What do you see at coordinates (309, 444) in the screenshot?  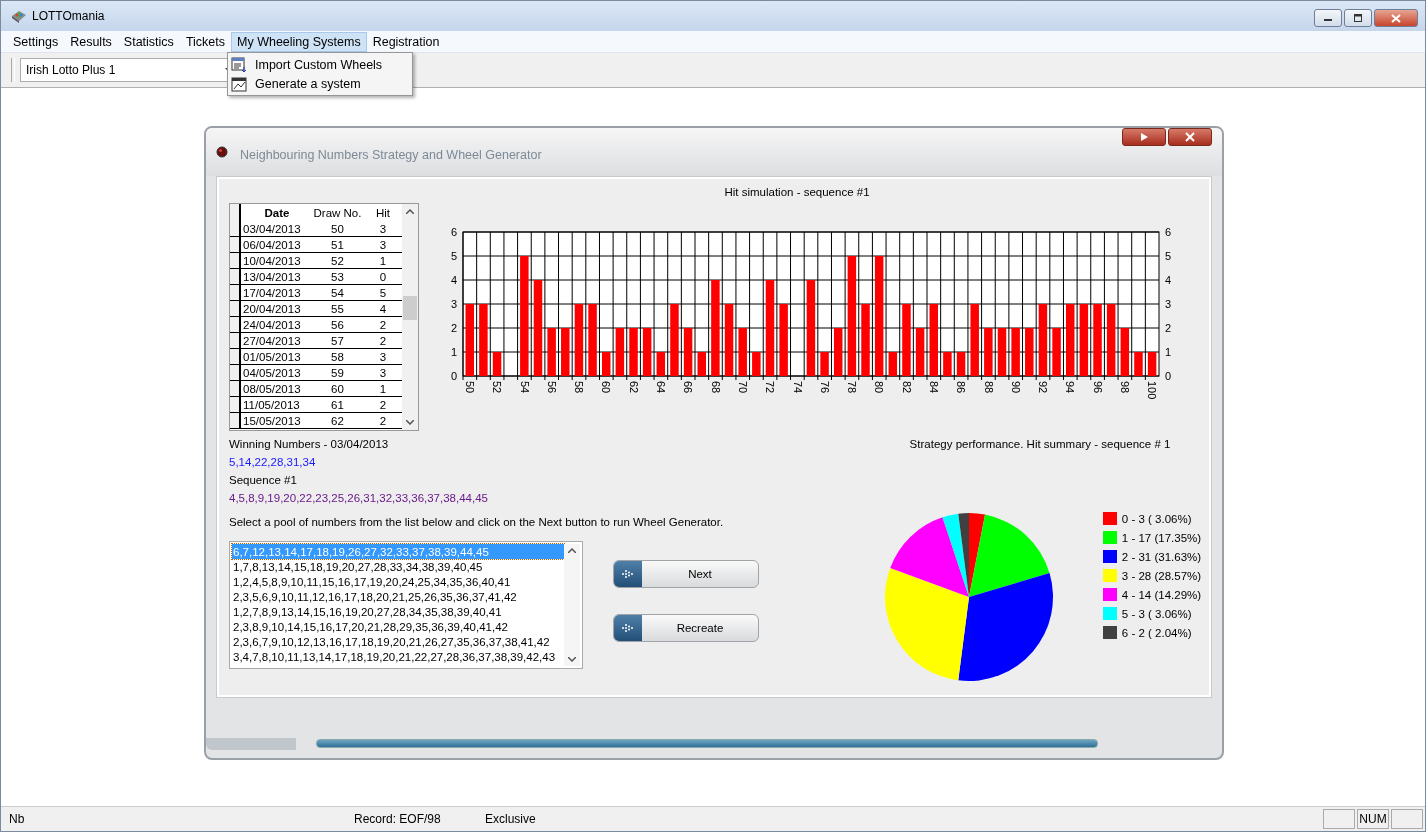 I see `winning-label: Winning Numbers - 03/04/2013` at bounding box center [309, 444].